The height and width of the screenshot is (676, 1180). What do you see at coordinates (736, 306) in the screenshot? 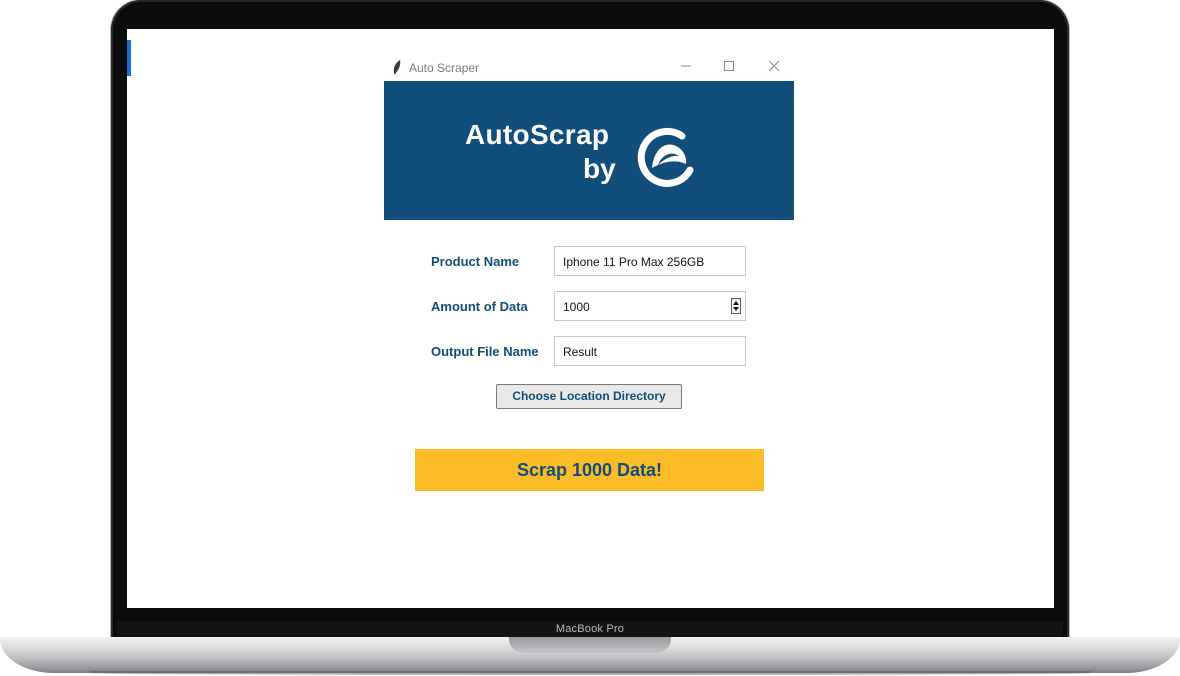
I see `spinbox-arrows-icon` at bounding box center [736, 306].